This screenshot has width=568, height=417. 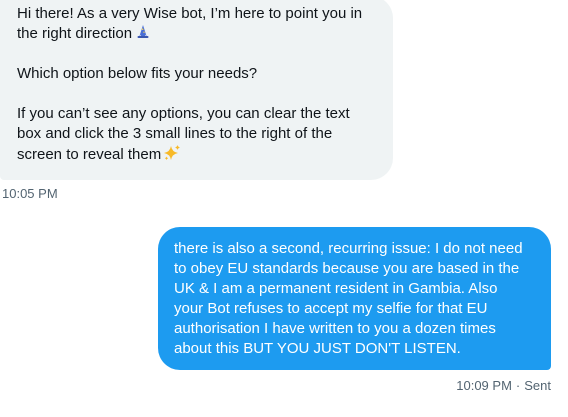 I want to click on outgoing-message-timestamp: 10:09 PM, so click(x=484, y=385).